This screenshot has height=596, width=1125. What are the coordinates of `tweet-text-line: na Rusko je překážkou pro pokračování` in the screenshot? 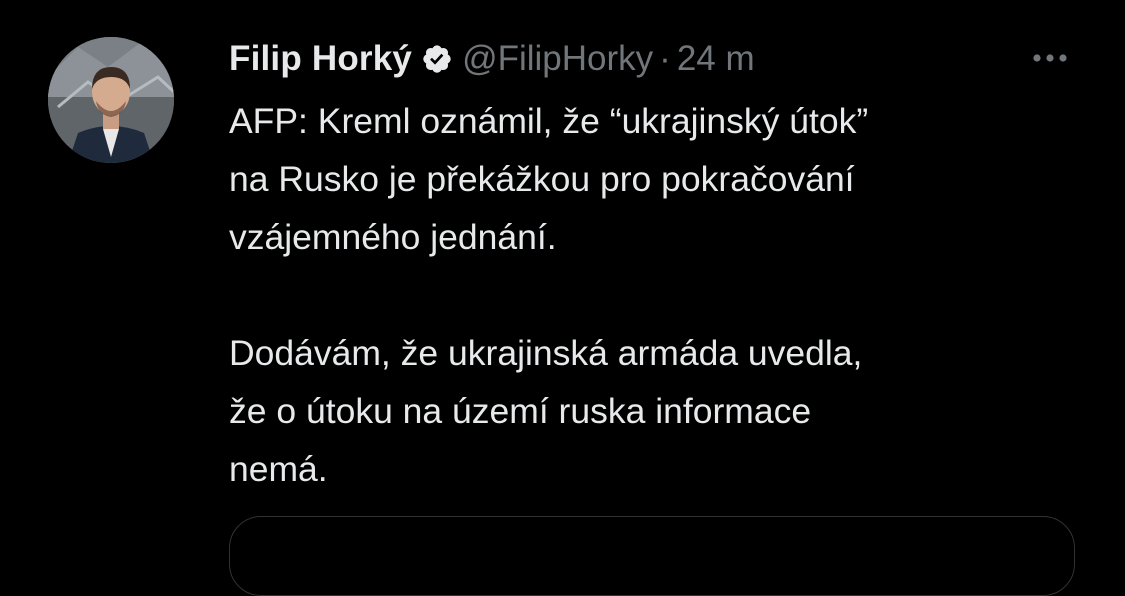 It's located at (542, 179).